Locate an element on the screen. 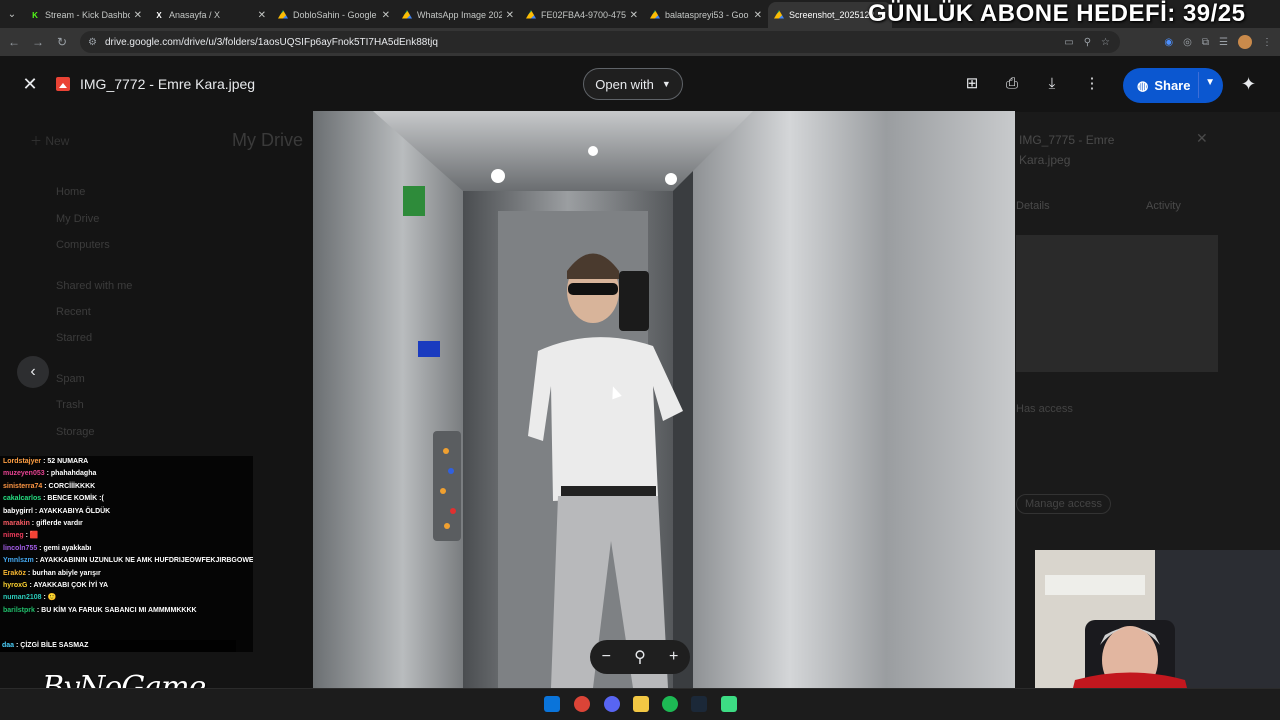  reload-icon: ↻ is located at coordinates (62, 42).